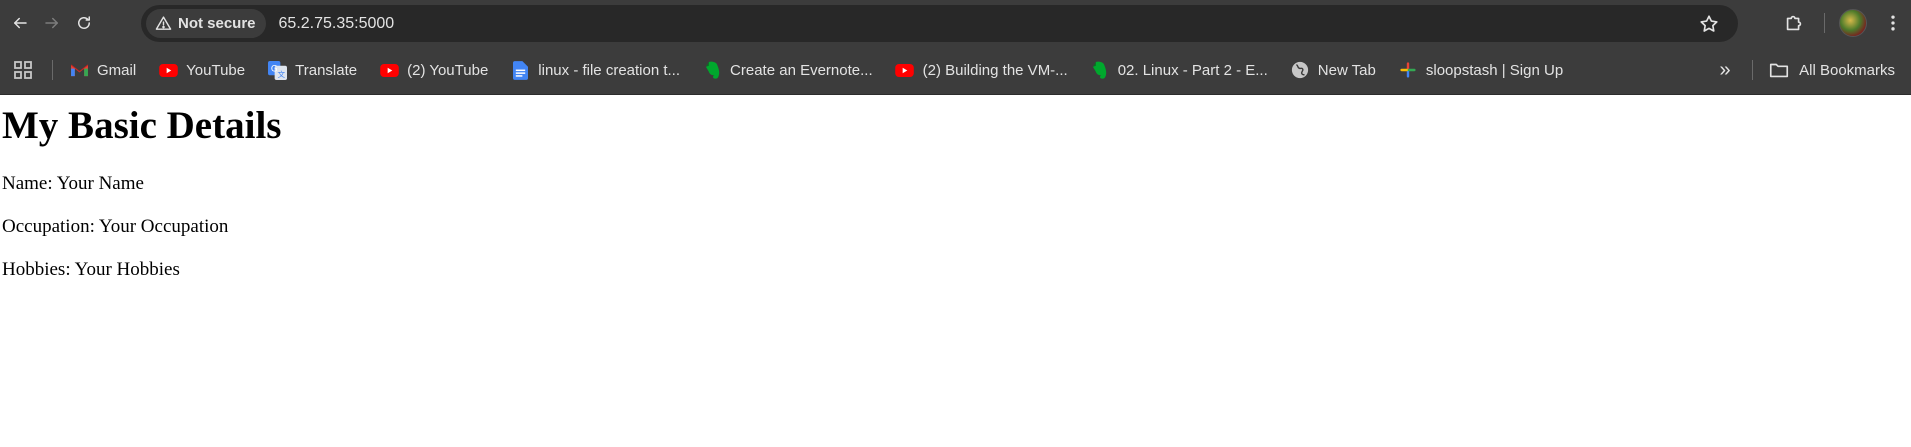 Image resolution: width=1911 pixels, height=447 pixels. What do you see at coordinates (1494, 70) in the screenshot?
I see `bookmark-label: sloopstash | Sign Up` at bounding box center [1494, 70].